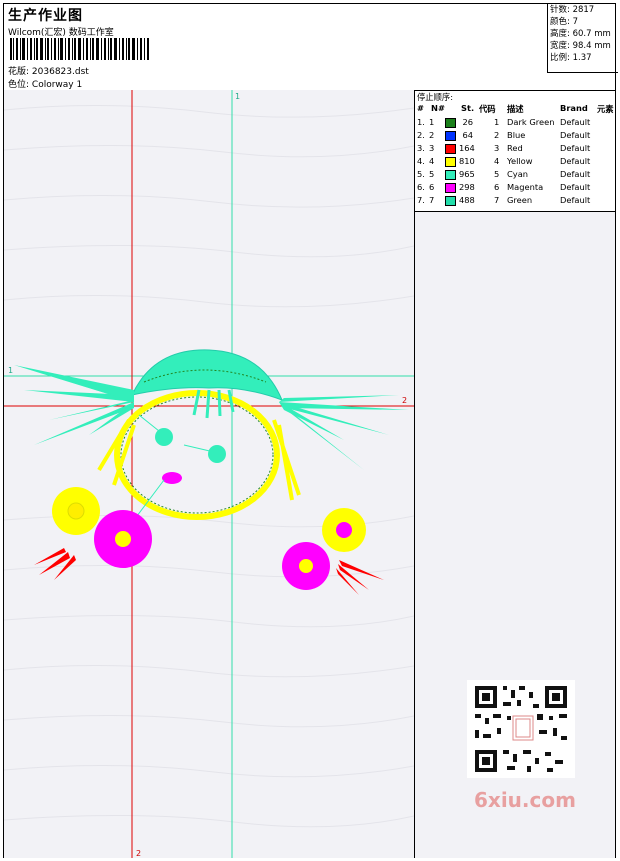 This screenshot has width=620, height=861. What do you see at coordinates (421, 200) in the screenshot?
I see `legend-row-num: 7.` at bounding box center [421, 200].